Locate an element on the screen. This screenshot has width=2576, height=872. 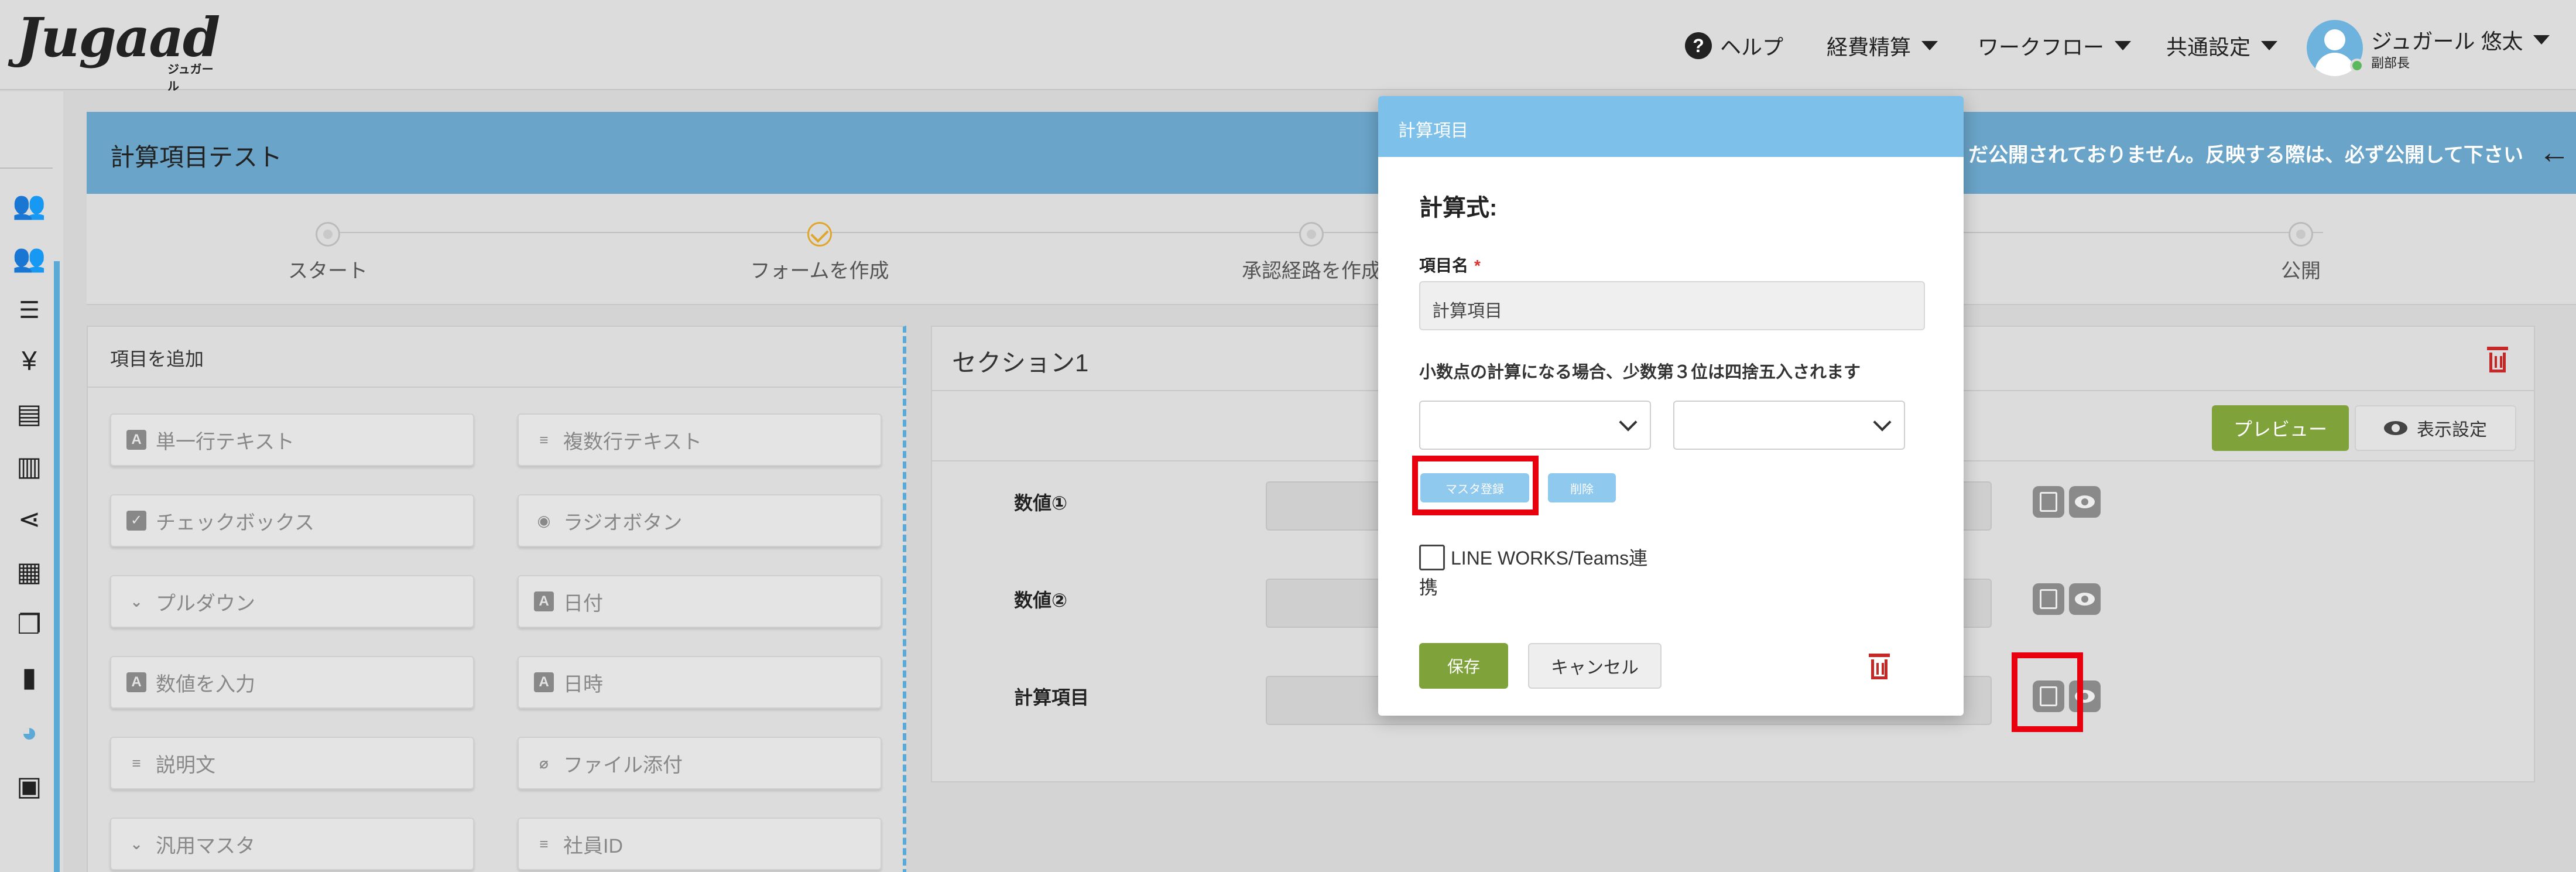
row-label-number-1: 数値① is located at coordinates (1041, 503).